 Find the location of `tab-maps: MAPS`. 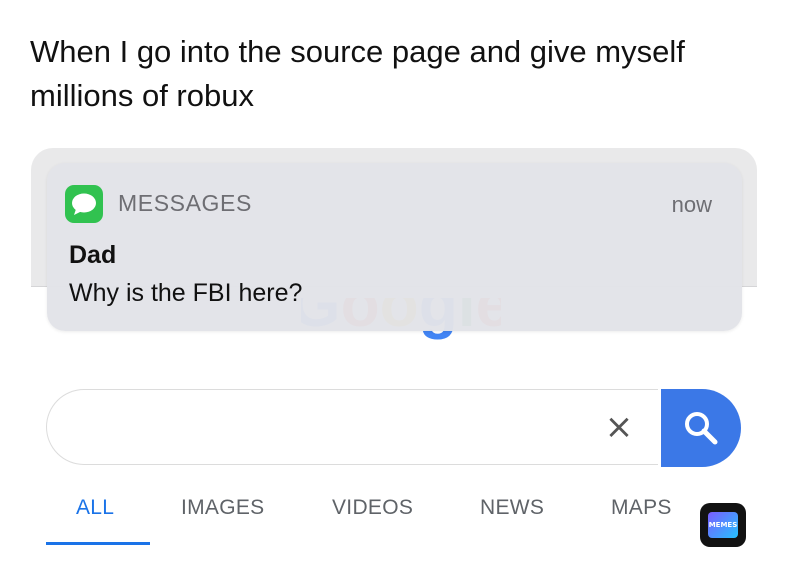

tab-maps: MAPS is located at coordinates (641, 508).